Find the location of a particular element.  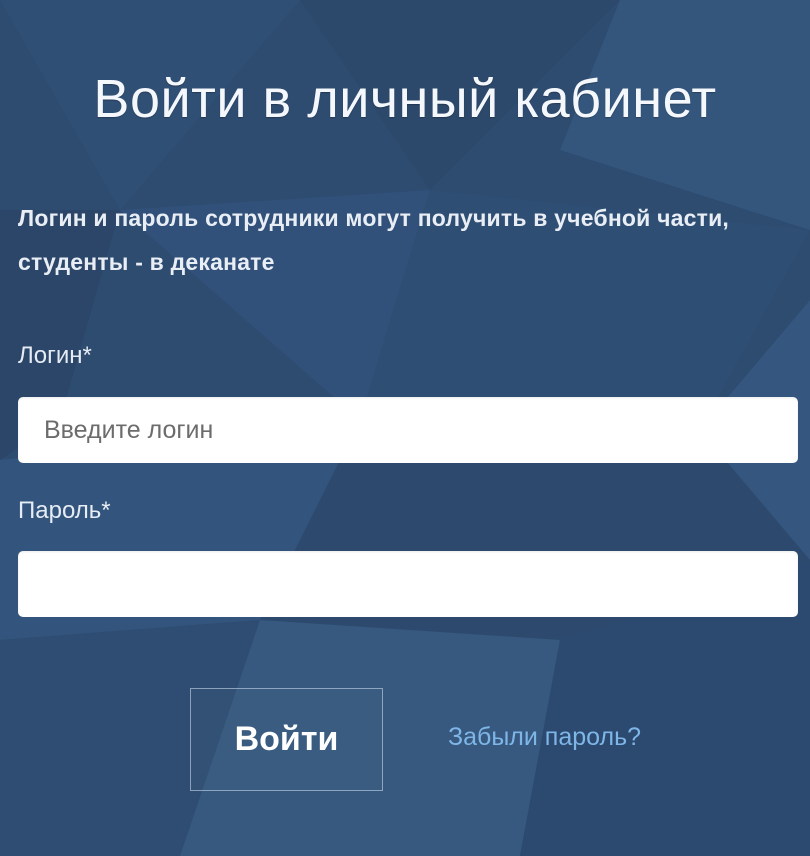

forgot-password-link: Забыли пароль? is located at coordinates (544, 737).